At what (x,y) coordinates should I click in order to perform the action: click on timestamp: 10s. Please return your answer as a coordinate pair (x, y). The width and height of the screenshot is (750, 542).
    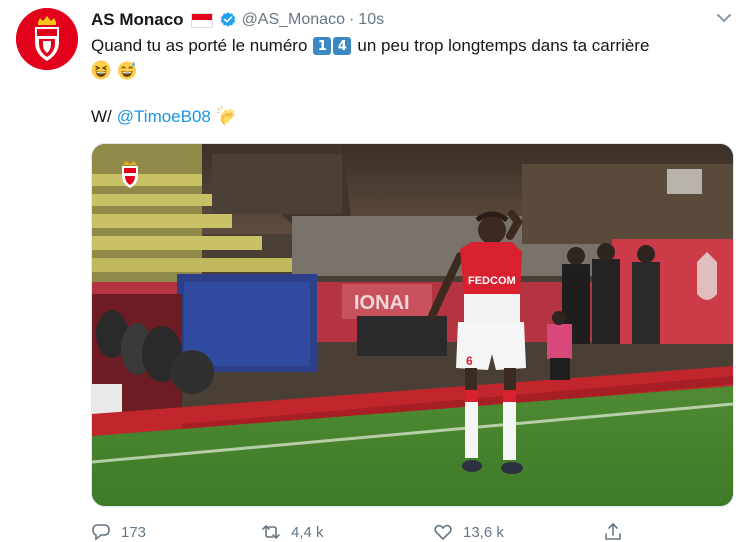
    Looking at the image, I should click on (371, 20).